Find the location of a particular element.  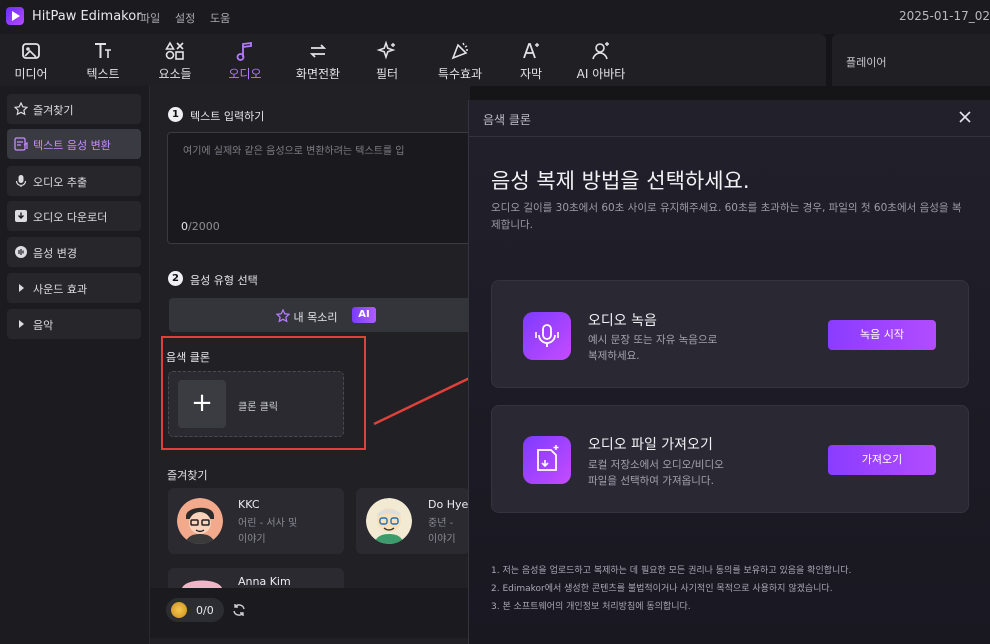

media-icon is located at coordinates (31, 51).